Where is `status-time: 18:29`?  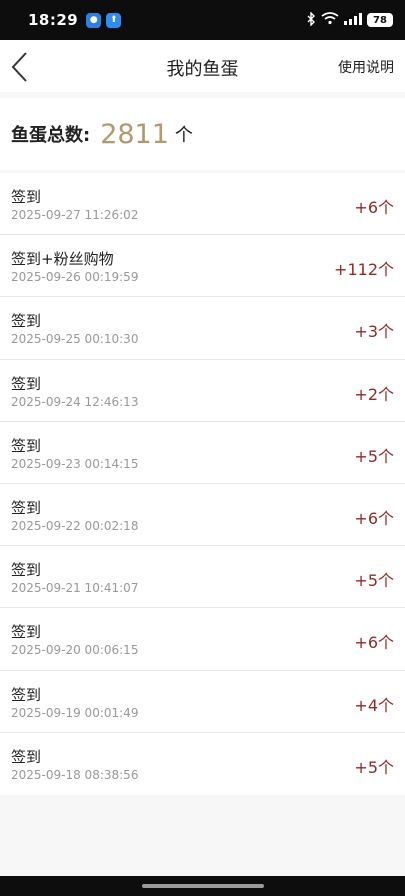 status-time: 18:29 is located at coordinates (53, 20).